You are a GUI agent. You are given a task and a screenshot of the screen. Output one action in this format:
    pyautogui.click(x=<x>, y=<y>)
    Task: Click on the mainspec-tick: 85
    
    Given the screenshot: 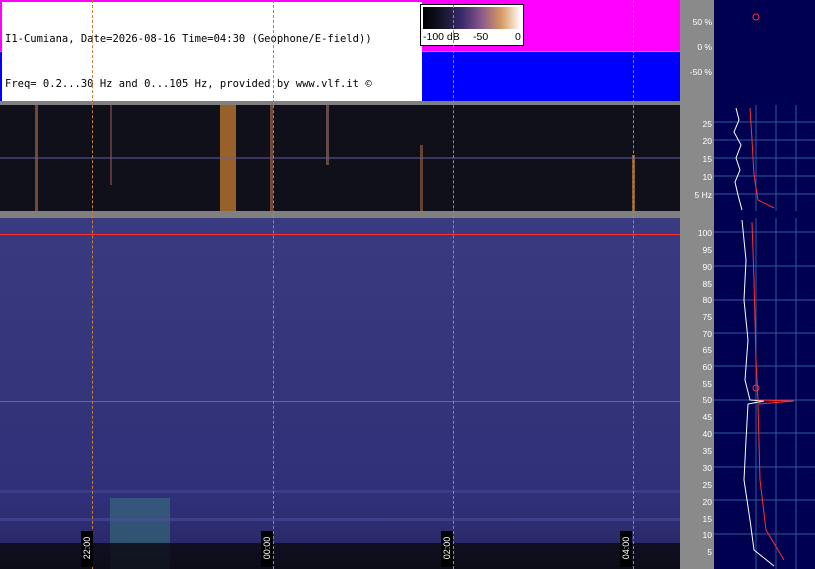 What is the action you would take?
    pyautogui.click(x=707, y=284)
    